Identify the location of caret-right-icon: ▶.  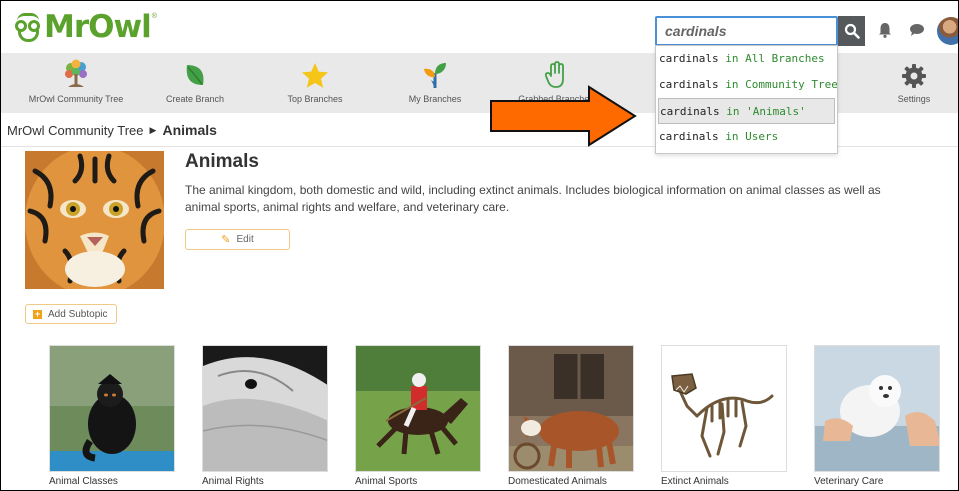
(153, 129).